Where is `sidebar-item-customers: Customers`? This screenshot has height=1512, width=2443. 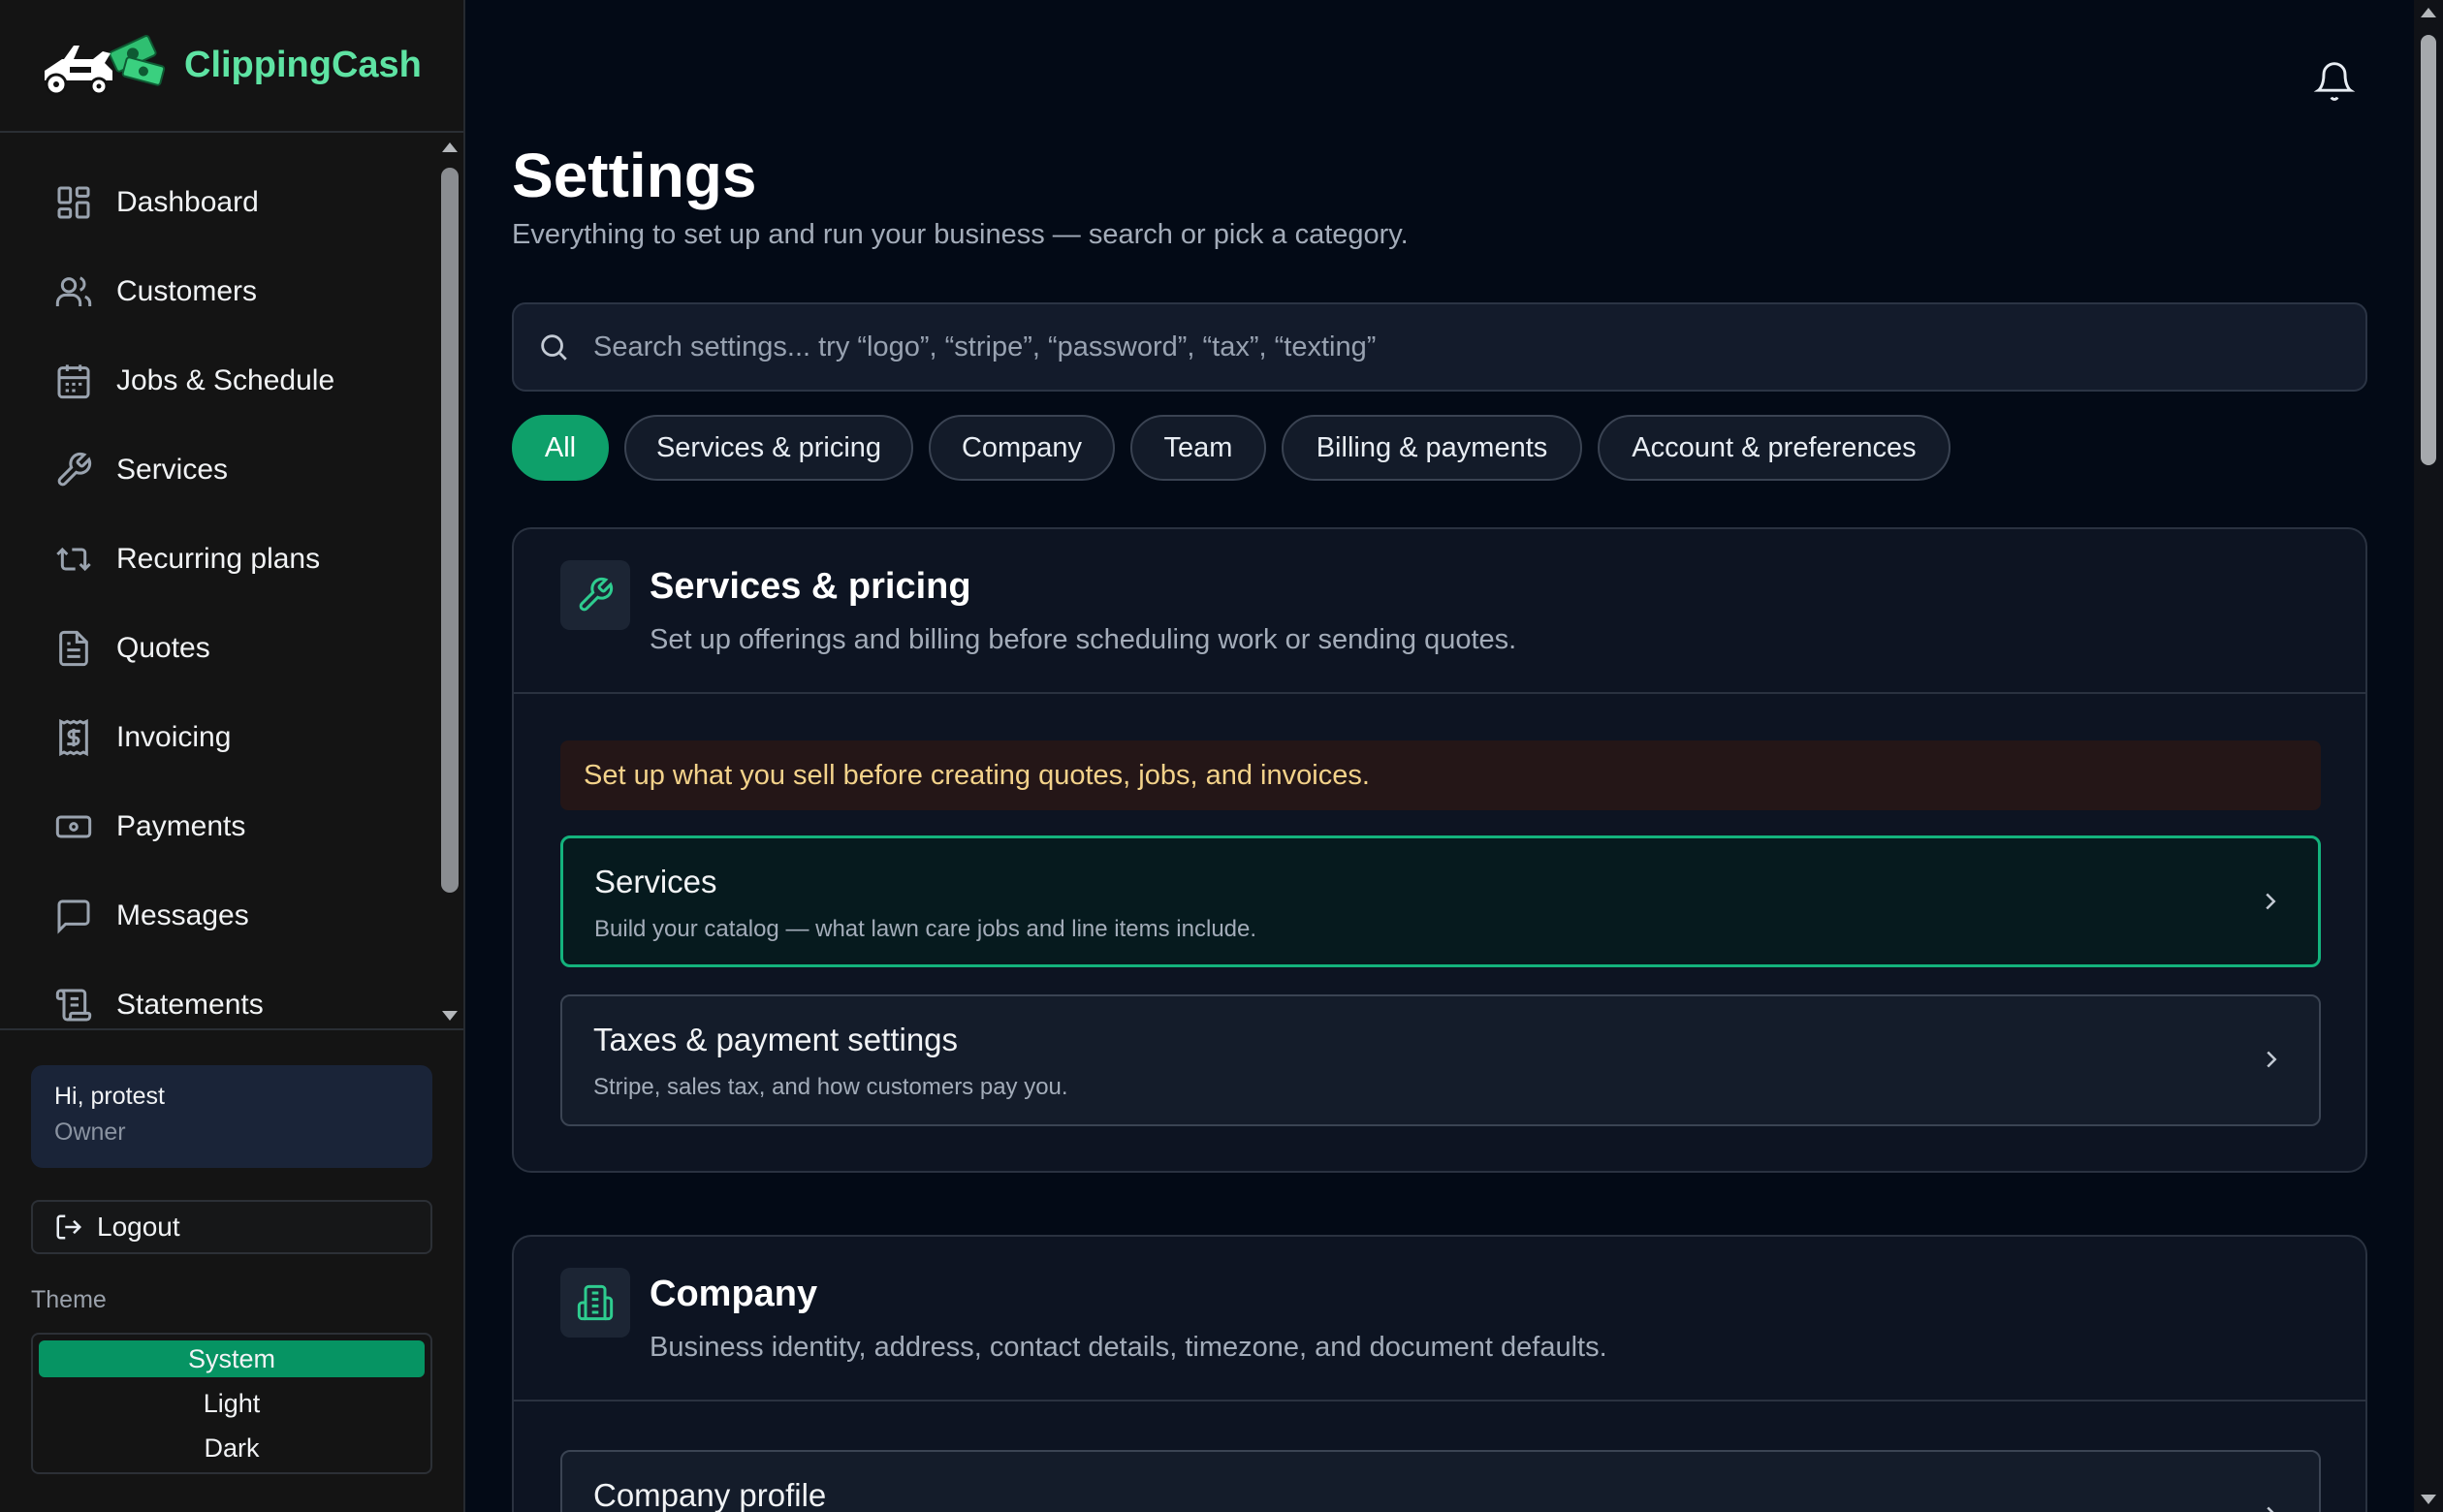 sidebar-item-customers: Customers is located at coordinates (213, 292).